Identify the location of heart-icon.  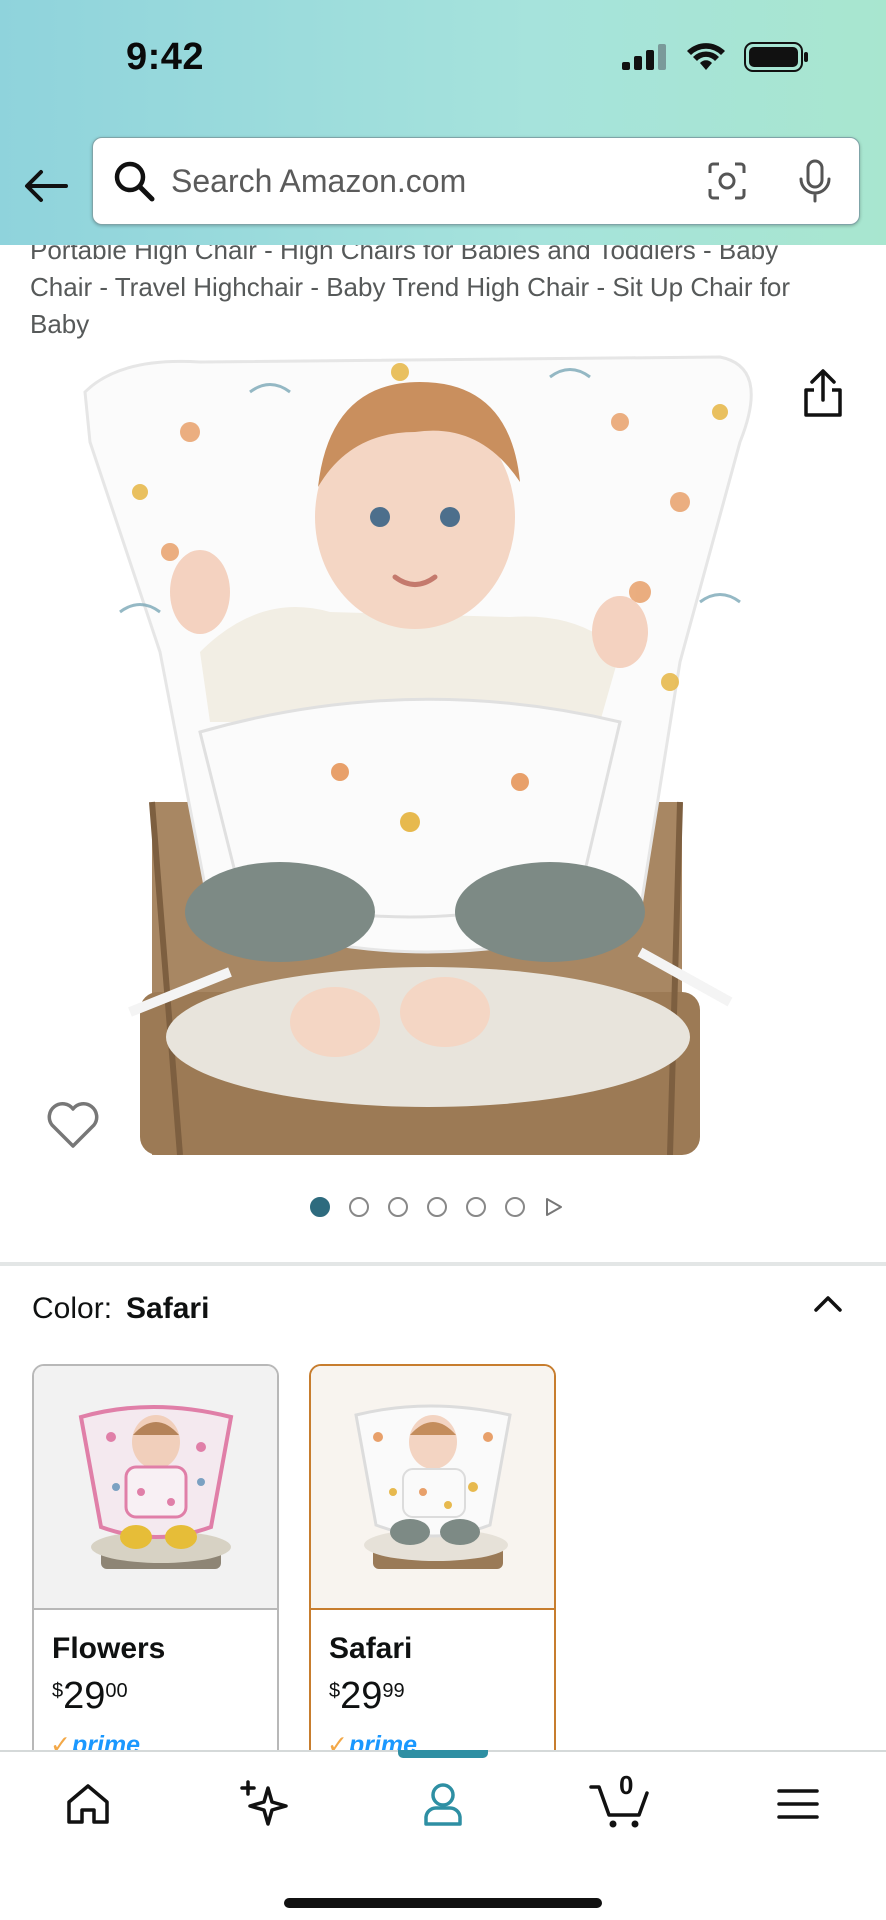
(73, 1125).